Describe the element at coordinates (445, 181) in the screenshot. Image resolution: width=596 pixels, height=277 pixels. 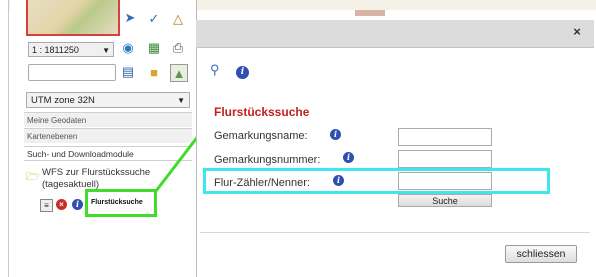
I see `flur-zaehler-nenner-field` at that location.